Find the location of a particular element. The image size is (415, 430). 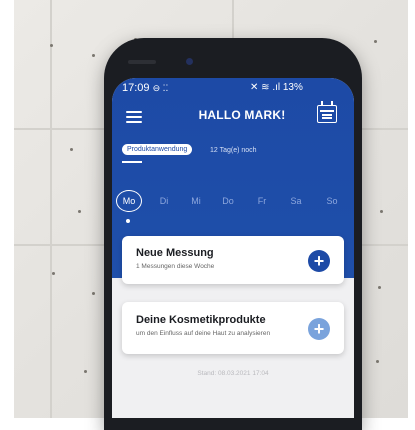

day-do: Do is located at coordinates (228, 201).